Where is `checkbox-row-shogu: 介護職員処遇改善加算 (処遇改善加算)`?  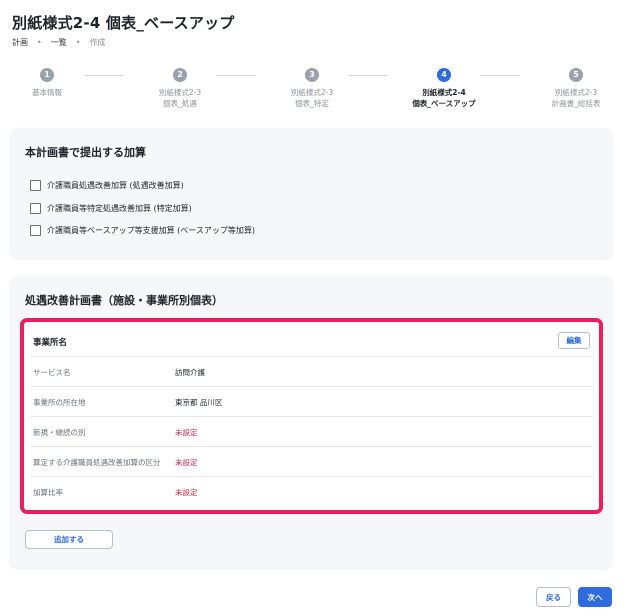 checkbox-row-shogu: 介護職員処遇改善加算 (処遇改善加算) is located at coordinates (107, 185).